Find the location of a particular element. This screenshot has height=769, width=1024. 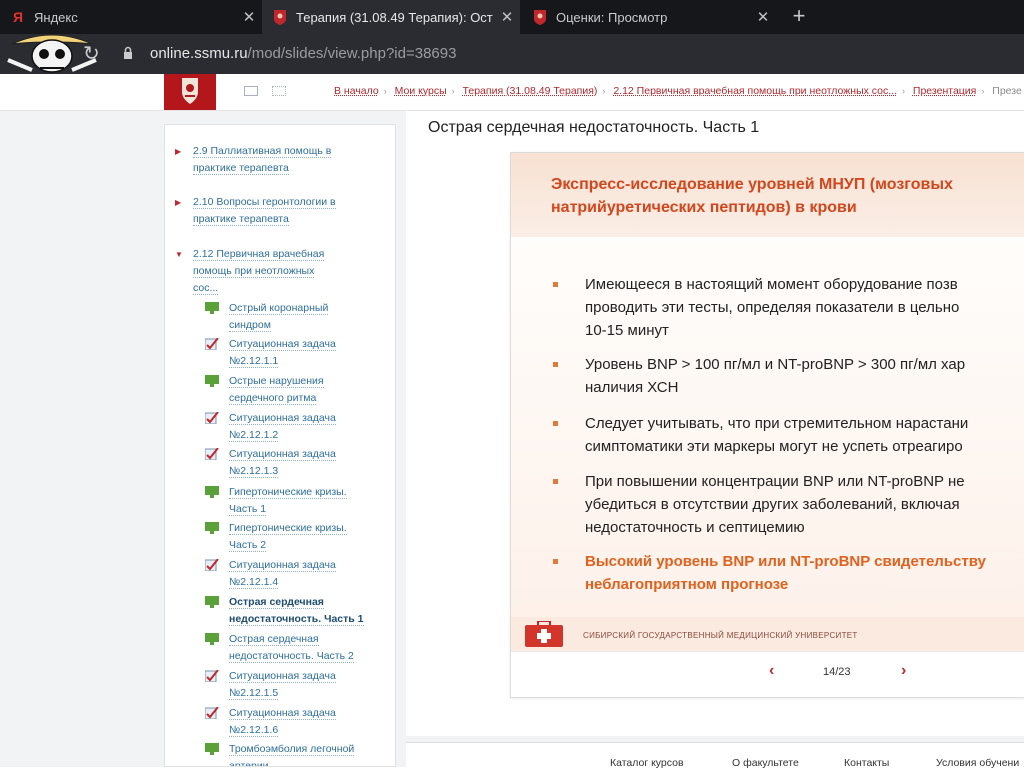

item-label: Ситуационная задача №2.12.1.2 is located at coordinates (282, 427).